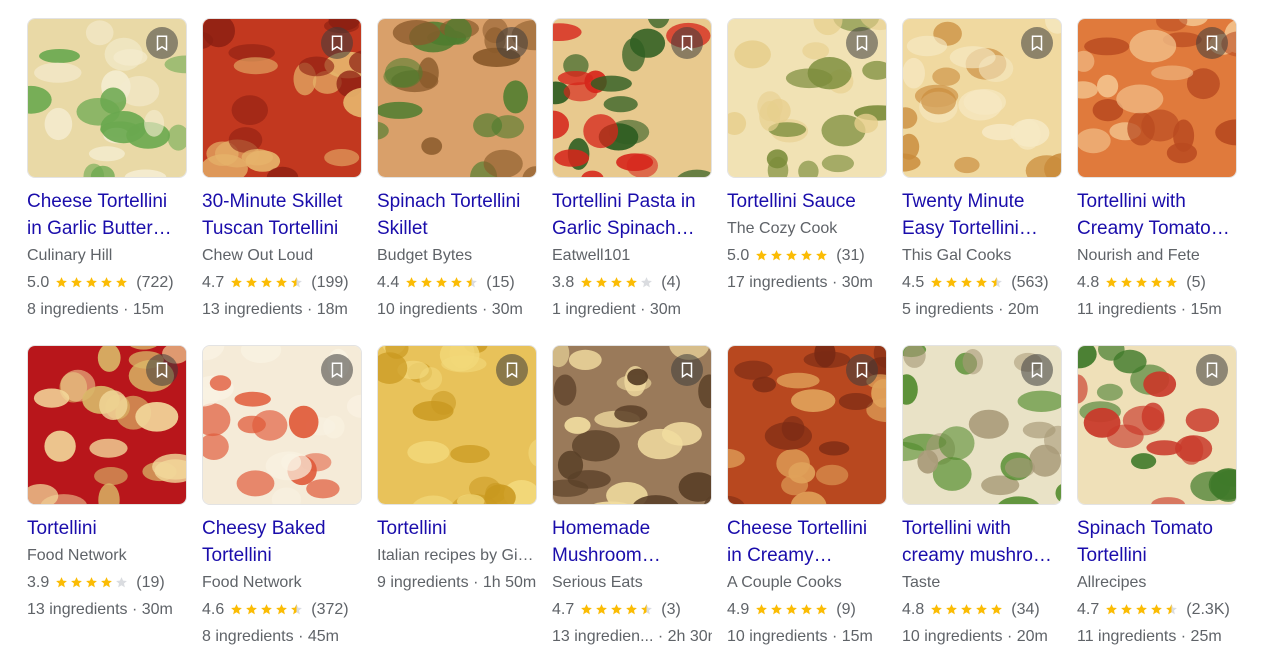 Image resolution: width=1280 pixels, height=666 pixels. Describe the element at coordinates (616, 309) in the screenshot. I see `recipe-ingredients-time: 1 ingredient · 30m` at that location.